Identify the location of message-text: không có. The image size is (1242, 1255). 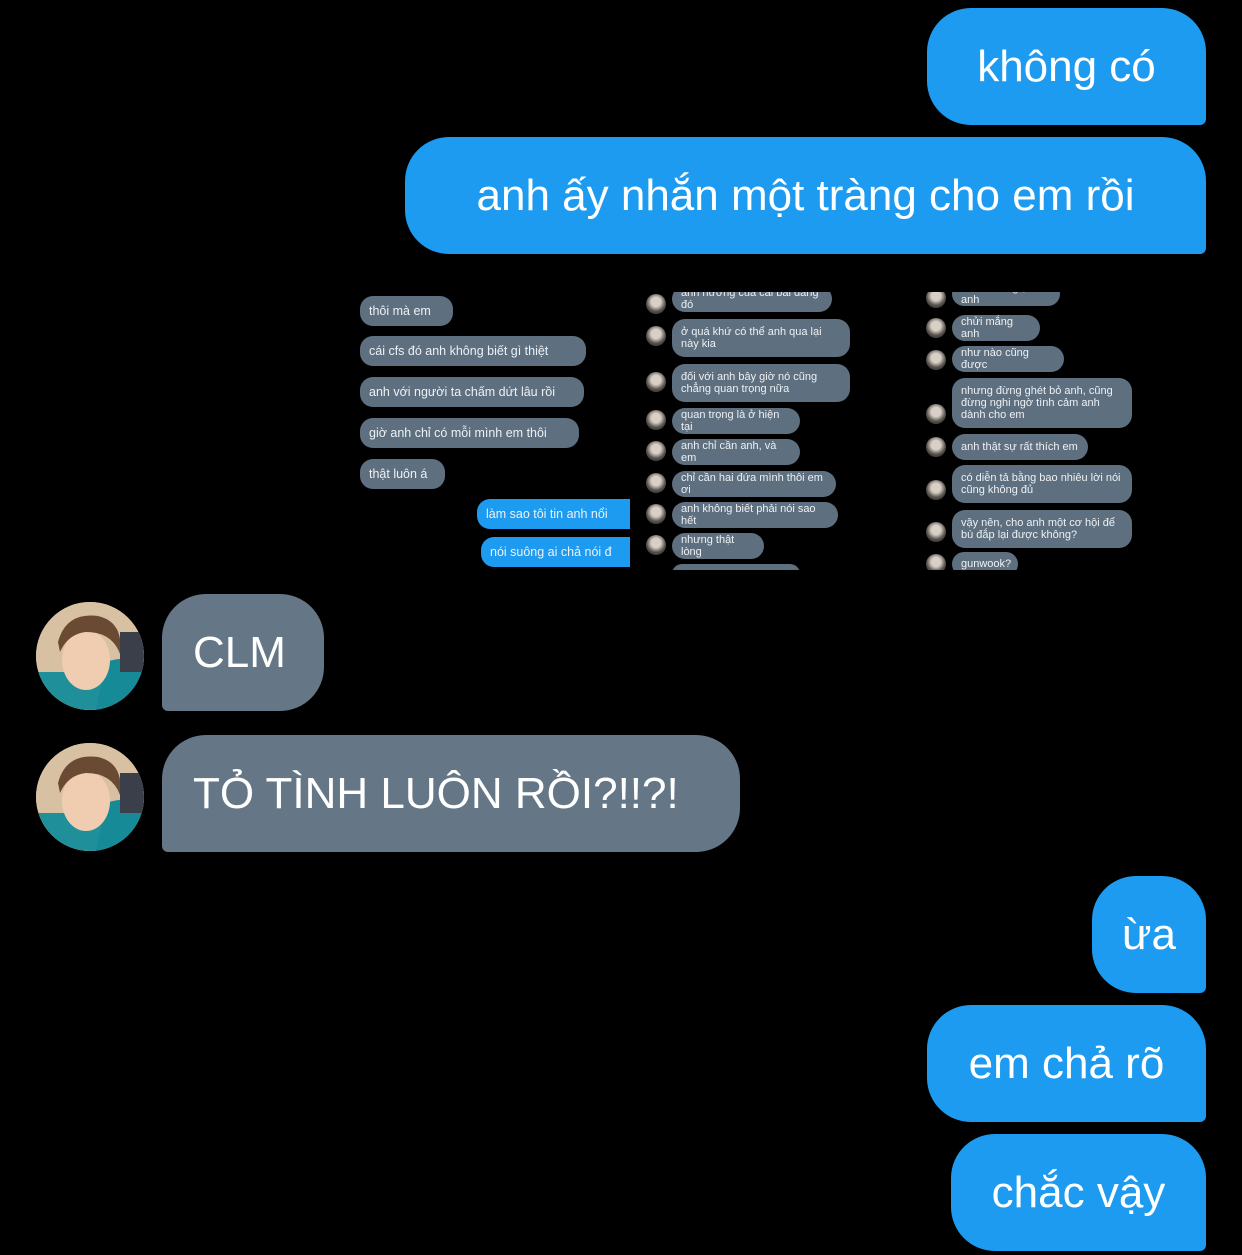
(1066, 66).